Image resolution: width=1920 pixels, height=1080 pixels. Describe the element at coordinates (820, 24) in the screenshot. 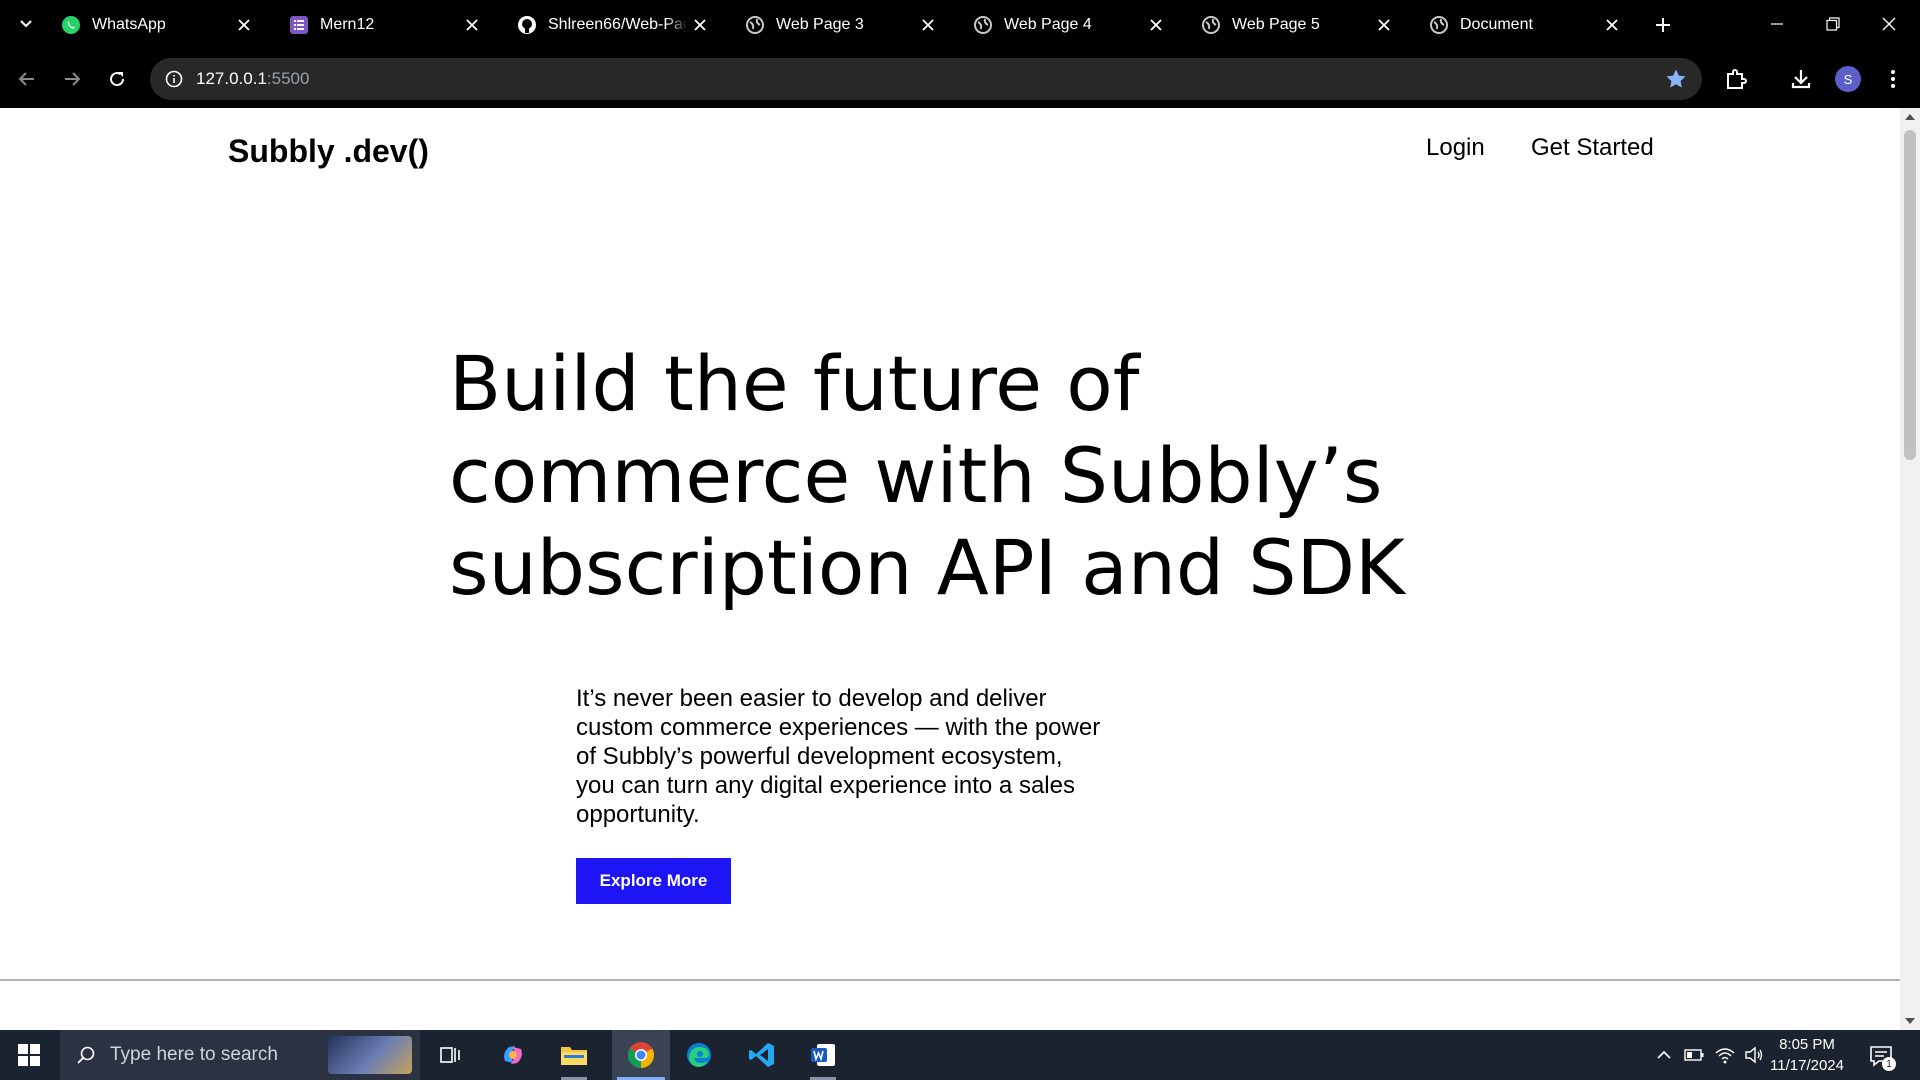

I see `tab-title: Web Page 3` at that location.